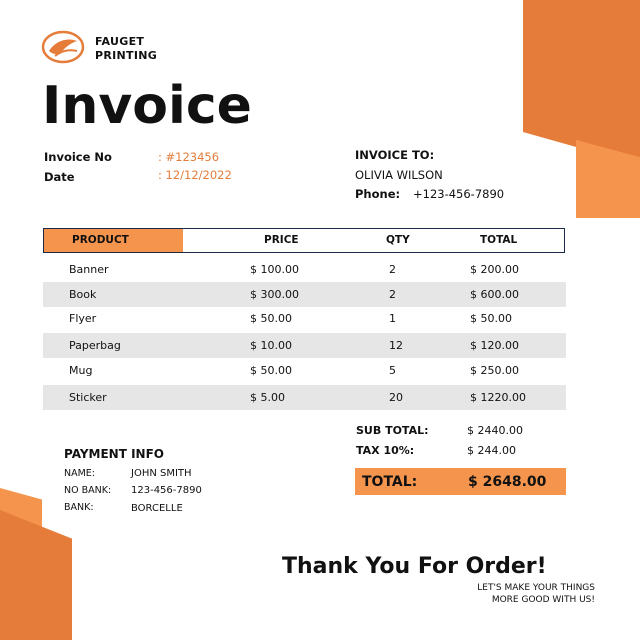  I want to click on cell-price: $ 100.00, so click(274, 269).